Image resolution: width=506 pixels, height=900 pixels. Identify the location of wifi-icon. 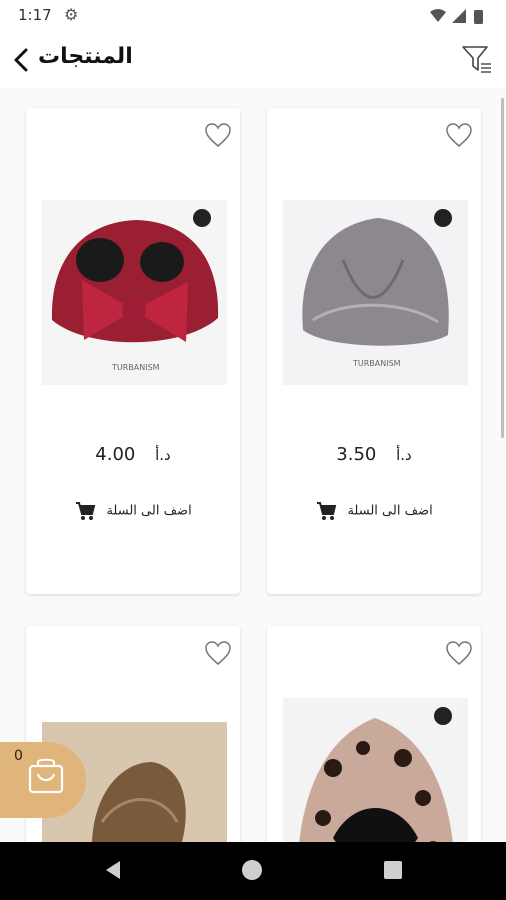
(438, 15).